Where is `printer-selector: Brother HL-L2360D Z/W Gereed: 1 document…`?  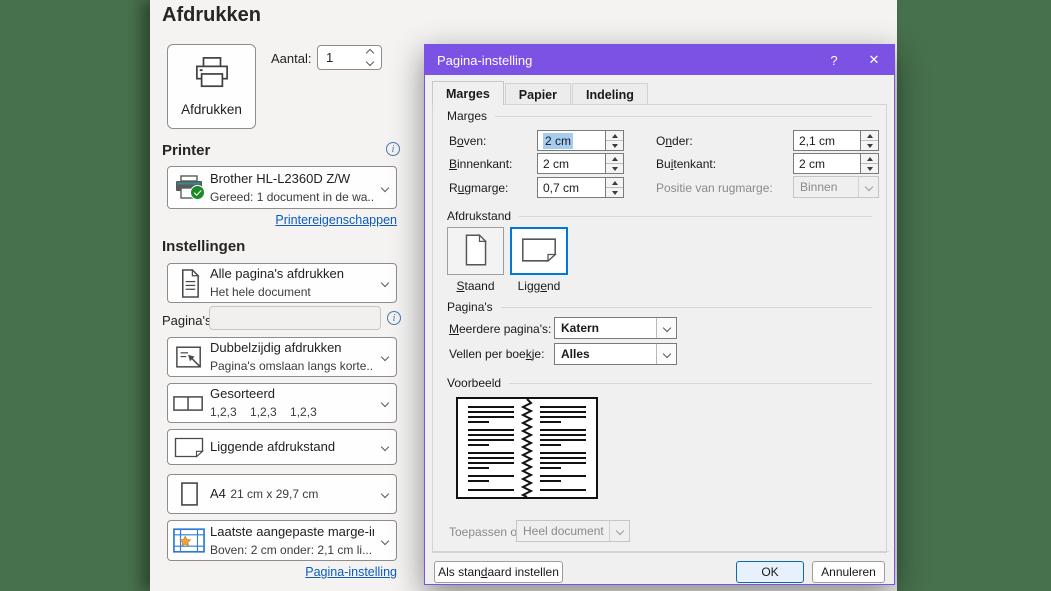 printer-selector: Brother HL-L2360D Z/W Gereed: 1 document… is located at coordinates (282, 187).